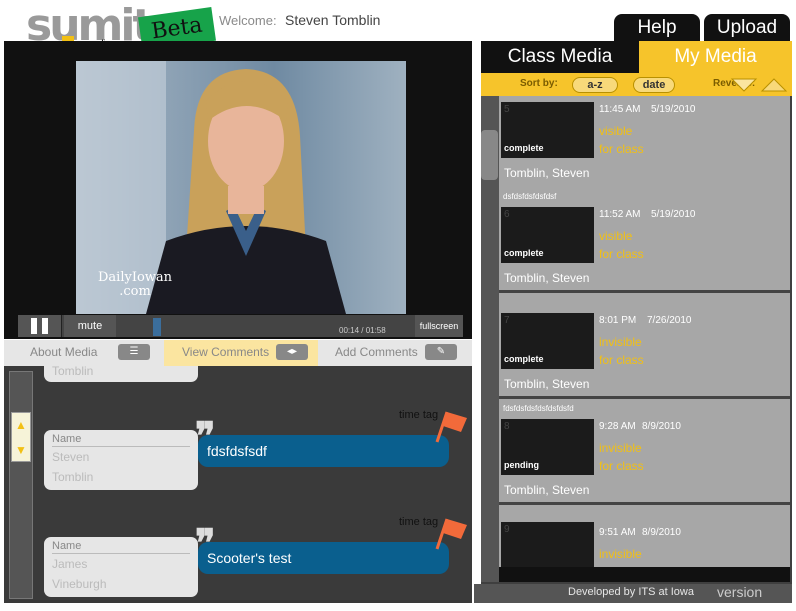  What do you see at coordinates (654, 85) in the screenshot?
I see `sort-date-button: date` at bounding box center [654, 85].